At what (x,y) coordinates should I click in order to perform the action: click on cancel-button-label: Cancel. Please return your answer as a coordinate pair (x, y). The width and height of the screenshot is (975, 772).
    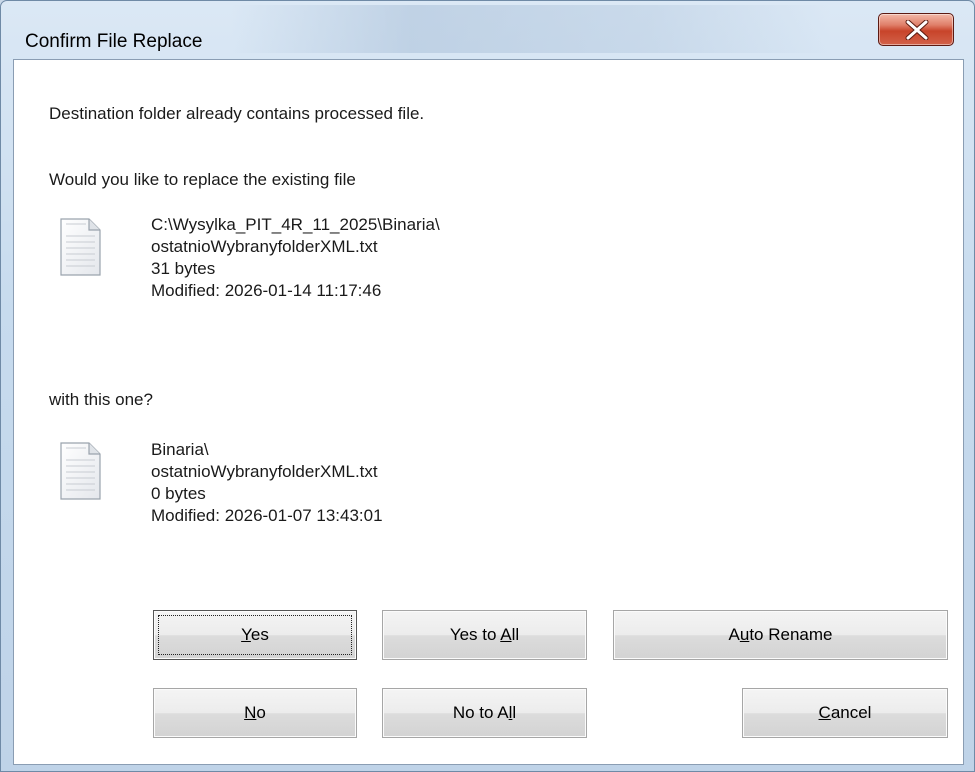
    Looking at the image, I should click on (845, 712).